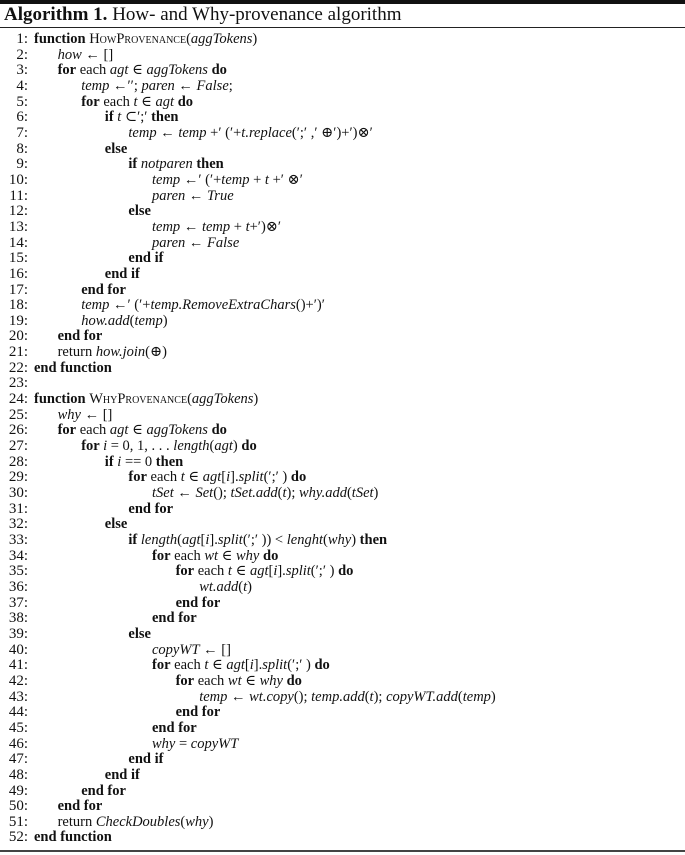  What do you see at coordinates (223, 242) in the screenshot?
I see `identifier: False` at bounding box center [223, 242].